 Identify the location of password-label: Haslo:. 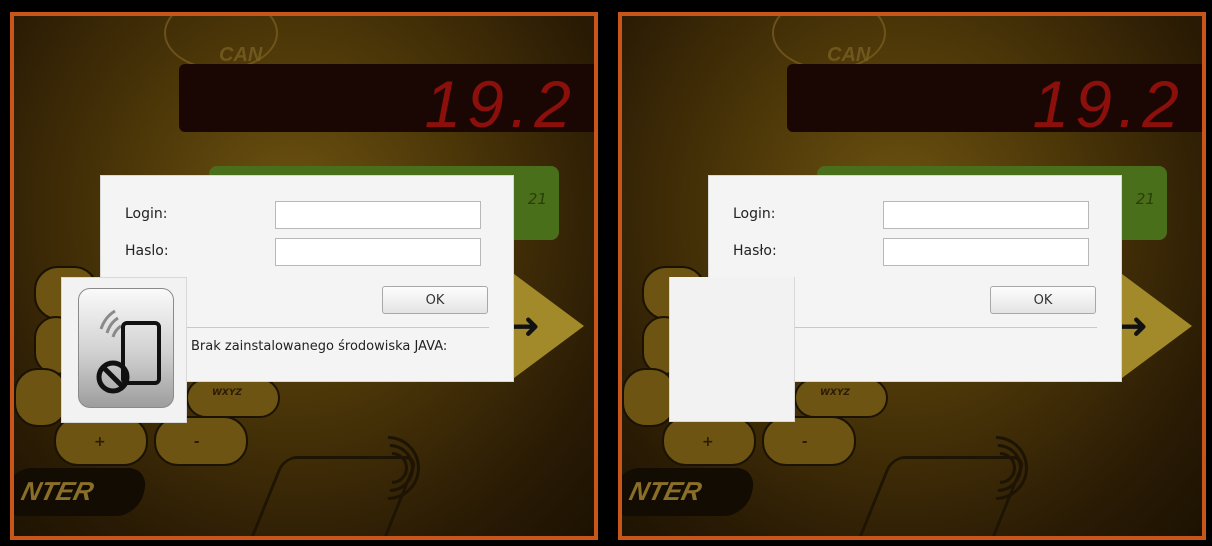
(147, 251).